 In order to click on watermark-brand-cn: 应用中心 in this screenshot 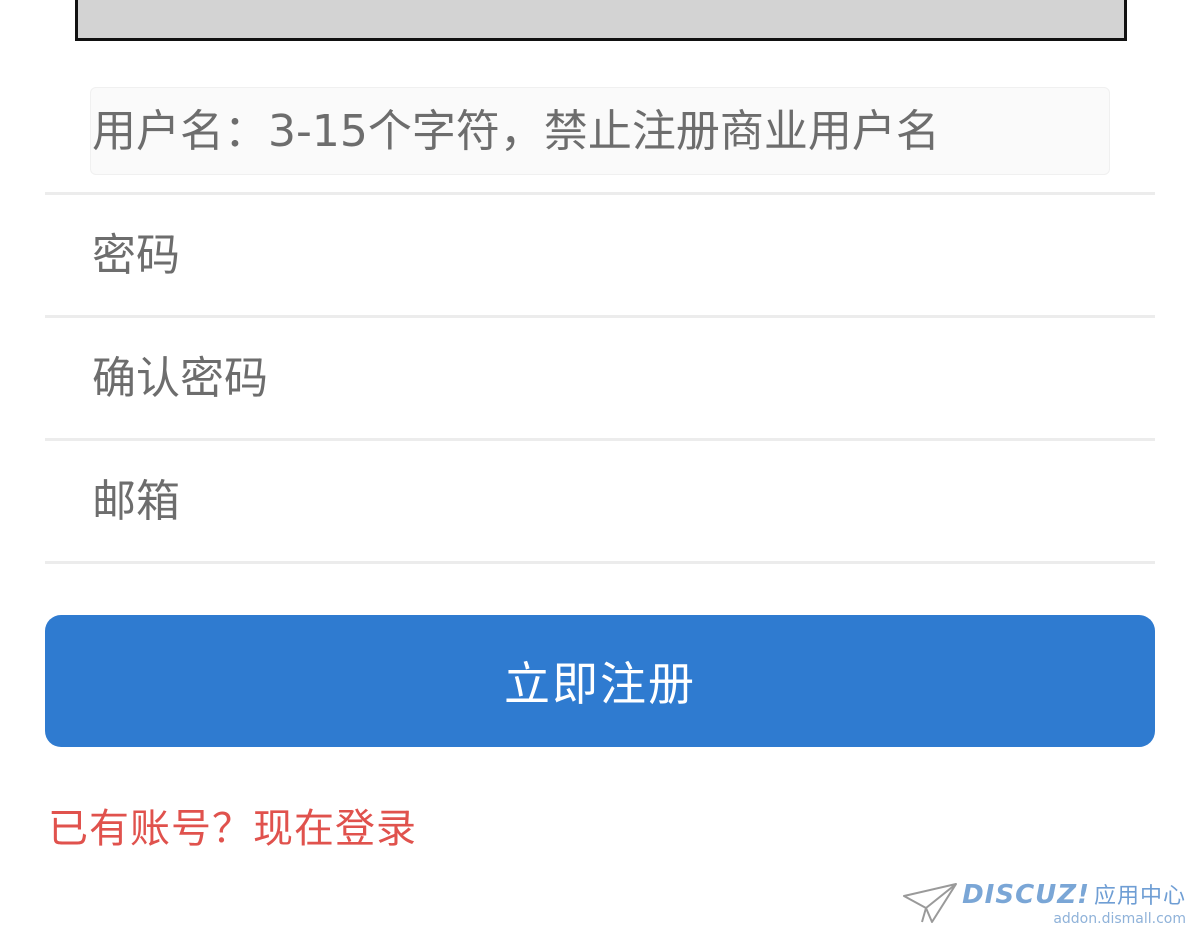, I will do `click(1139, 896)`.